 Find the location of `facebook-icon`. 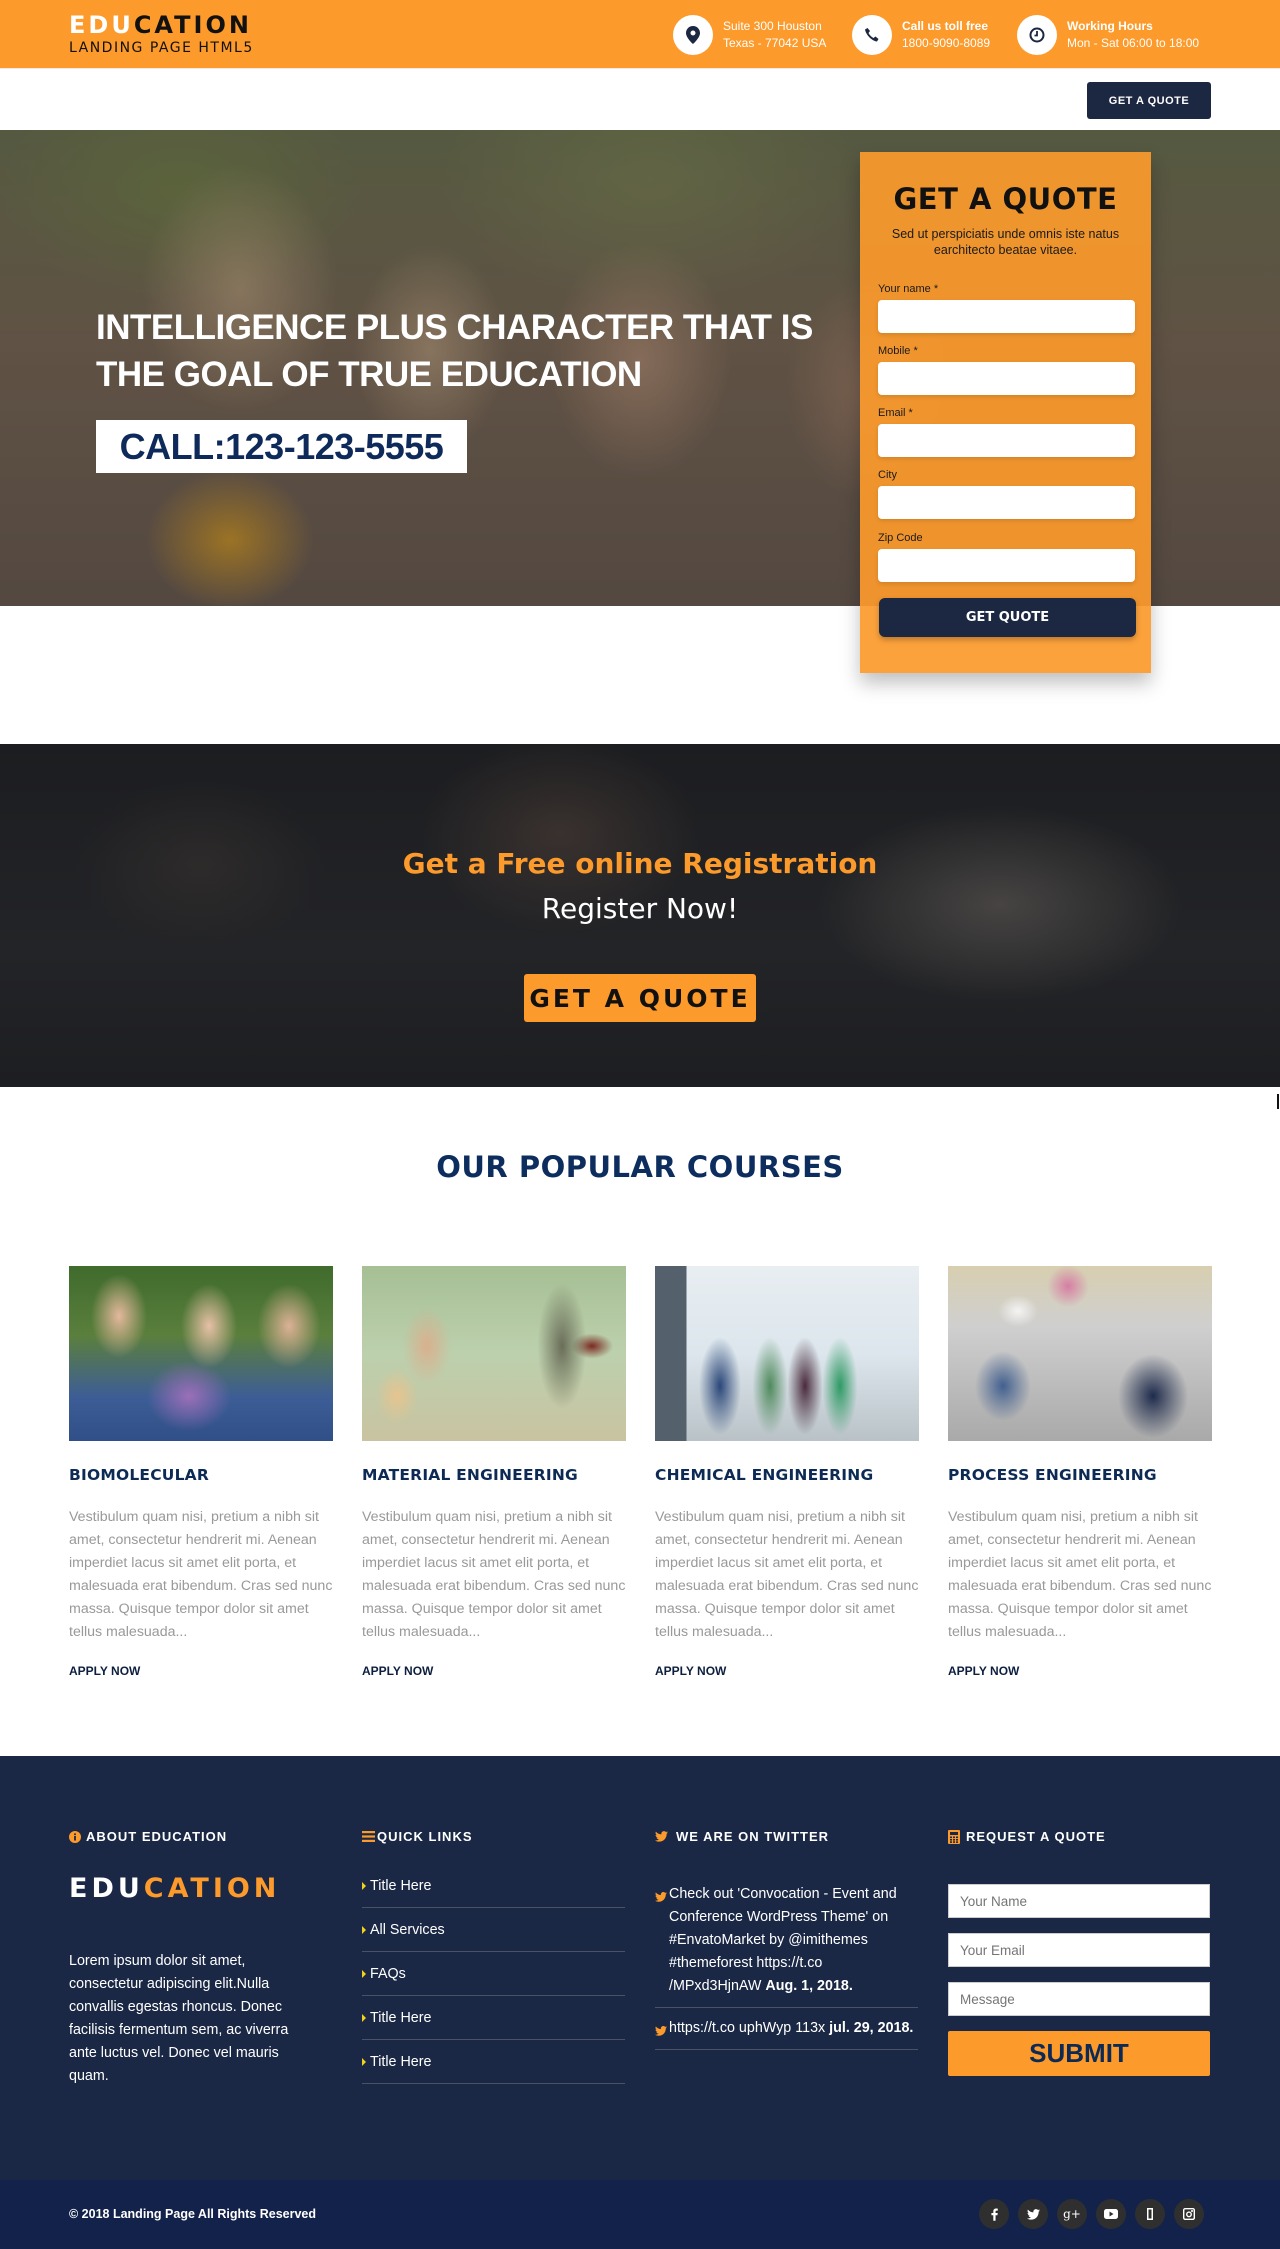

facebook-icon is located at coordinates (994, 2214).